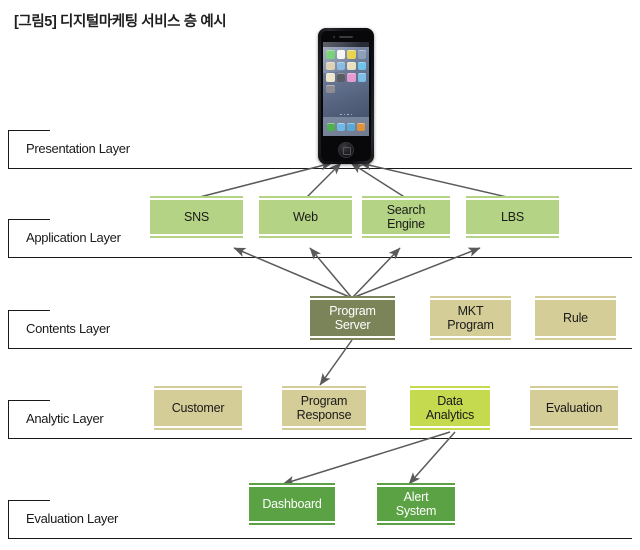 The image size is (640, 550). Describe the element at coordinates (346, 71) in the screenshot. I see `app-grid` at that location.